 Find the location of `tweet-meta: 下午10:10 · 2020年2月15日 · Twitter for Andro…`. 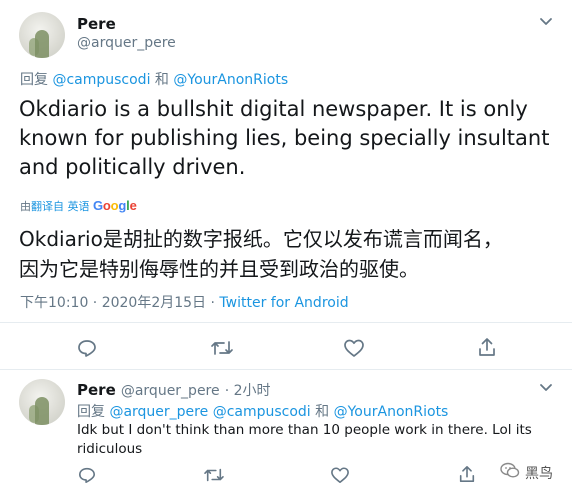

tweet-meta: 下午10:10 · 2020年2月15日 · Twitter for Andro… is located at coordinates (184, 302).